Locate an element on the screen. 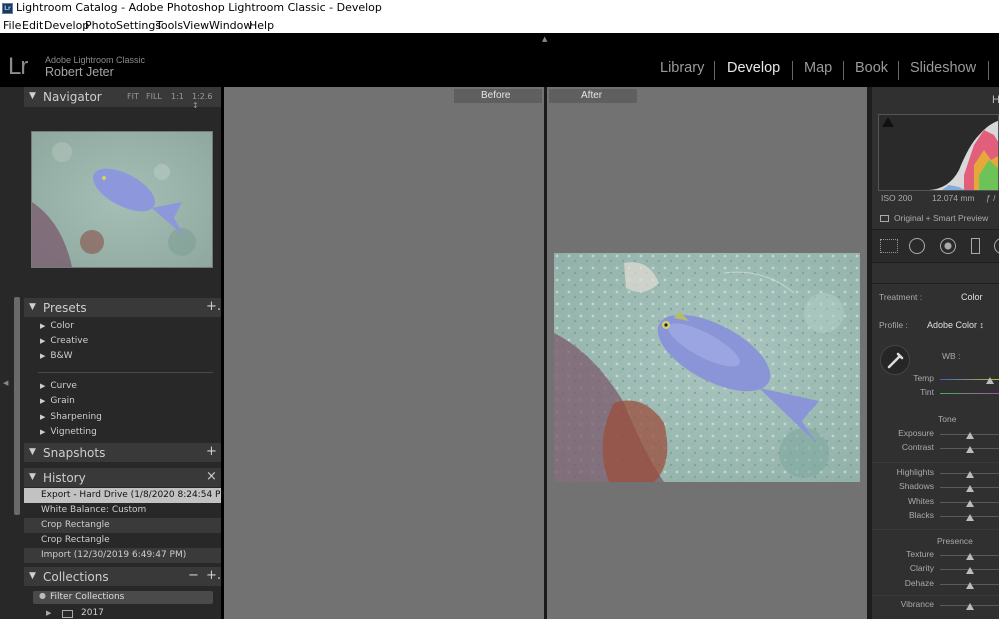 The width and height of the screenshot is (999, 619). menu-file: File is located at coordinates (12, 25).